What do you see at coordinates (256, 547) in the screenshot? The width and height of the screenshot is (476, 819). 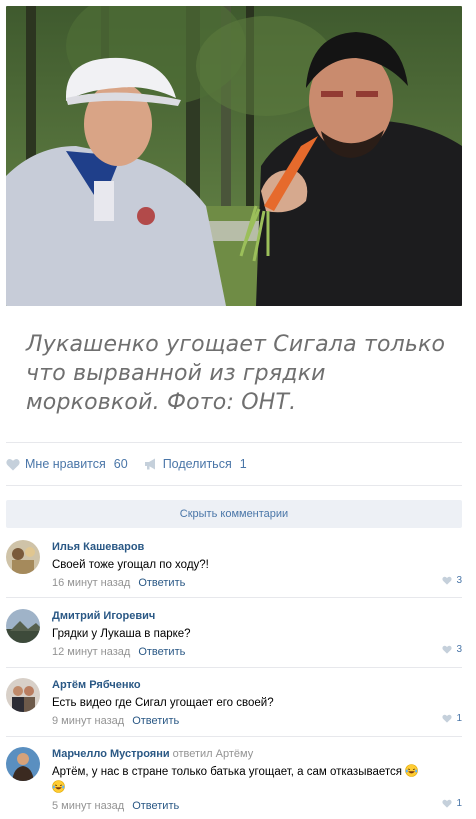 I see `comment-author: Илья Кашеваров` at bounding box center [256, 547].